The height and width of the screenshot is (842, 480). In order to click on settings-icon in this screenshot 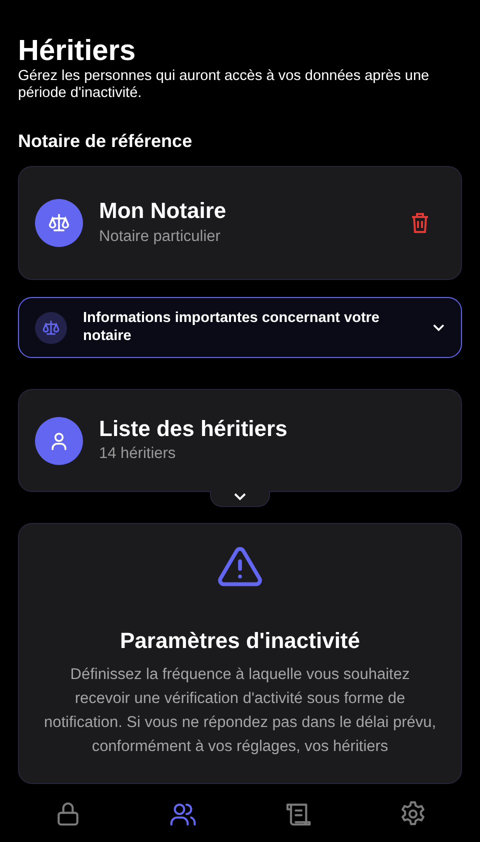, I will do `click(412, 814)`.